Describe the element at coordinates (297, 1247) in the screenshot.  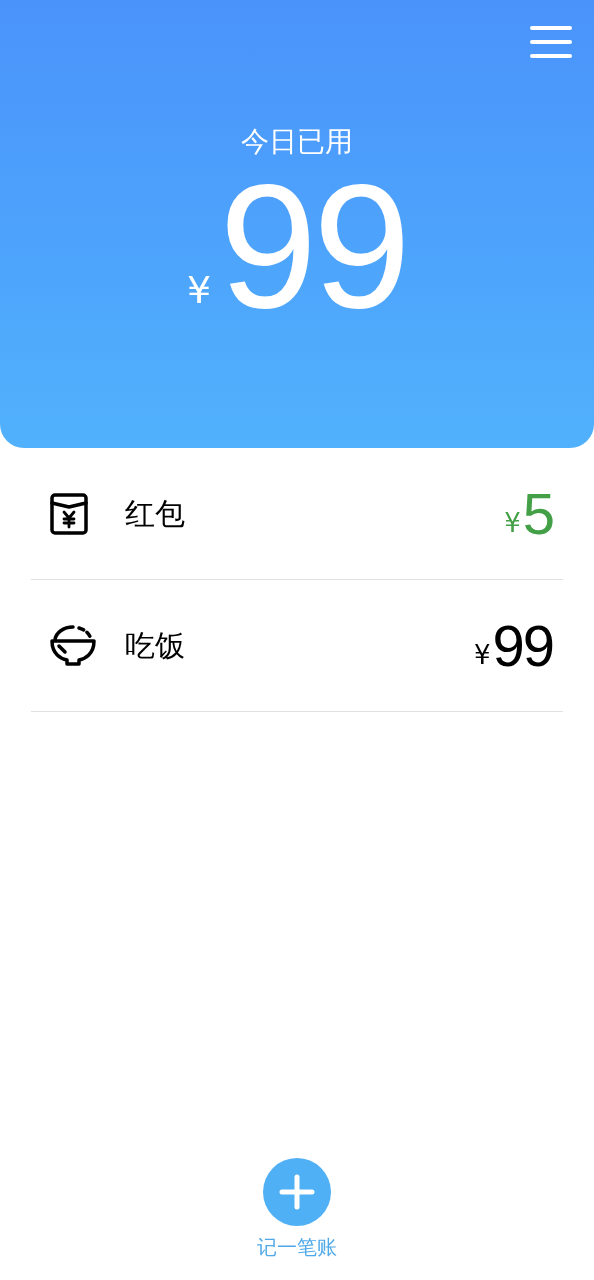
I see `add-label: 记一笔账` at that location.